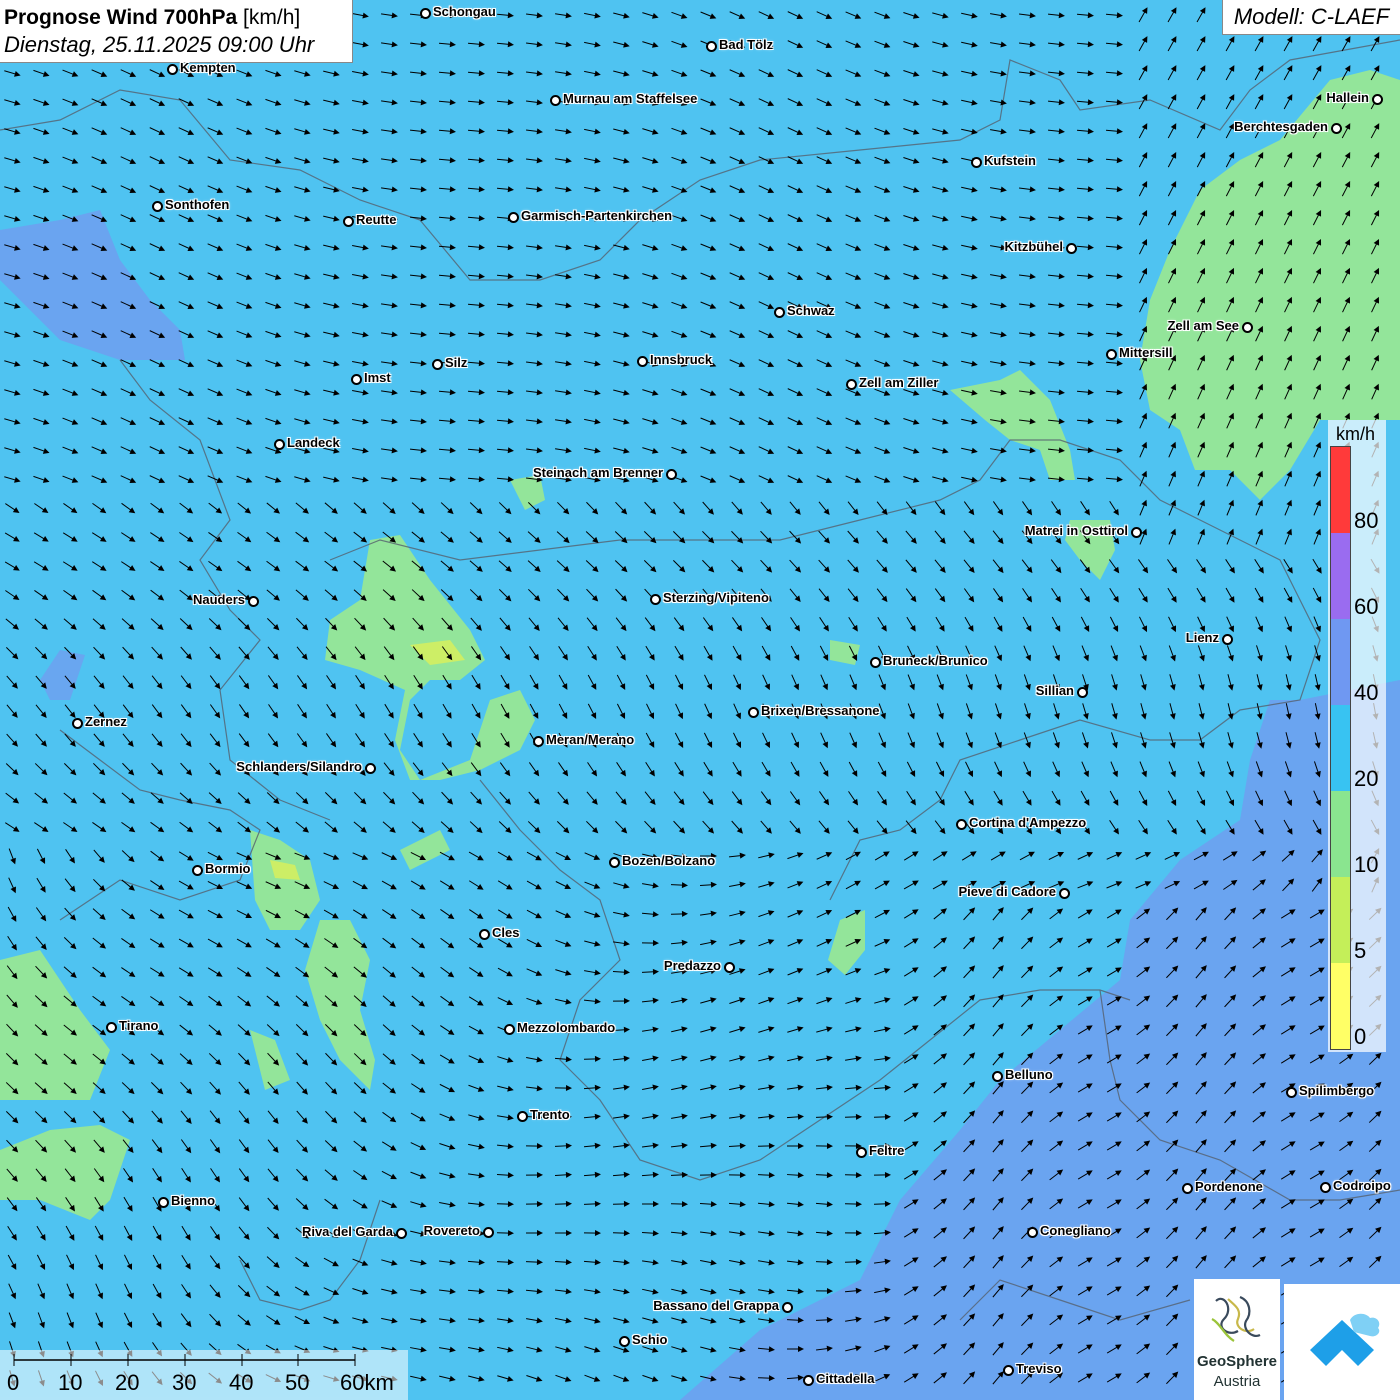 This screenshot has height=1400, width=1400. Describe the element at coordinates (218, 599) in the screenshot. I see `city-label-nauders: Nauders` at that location.